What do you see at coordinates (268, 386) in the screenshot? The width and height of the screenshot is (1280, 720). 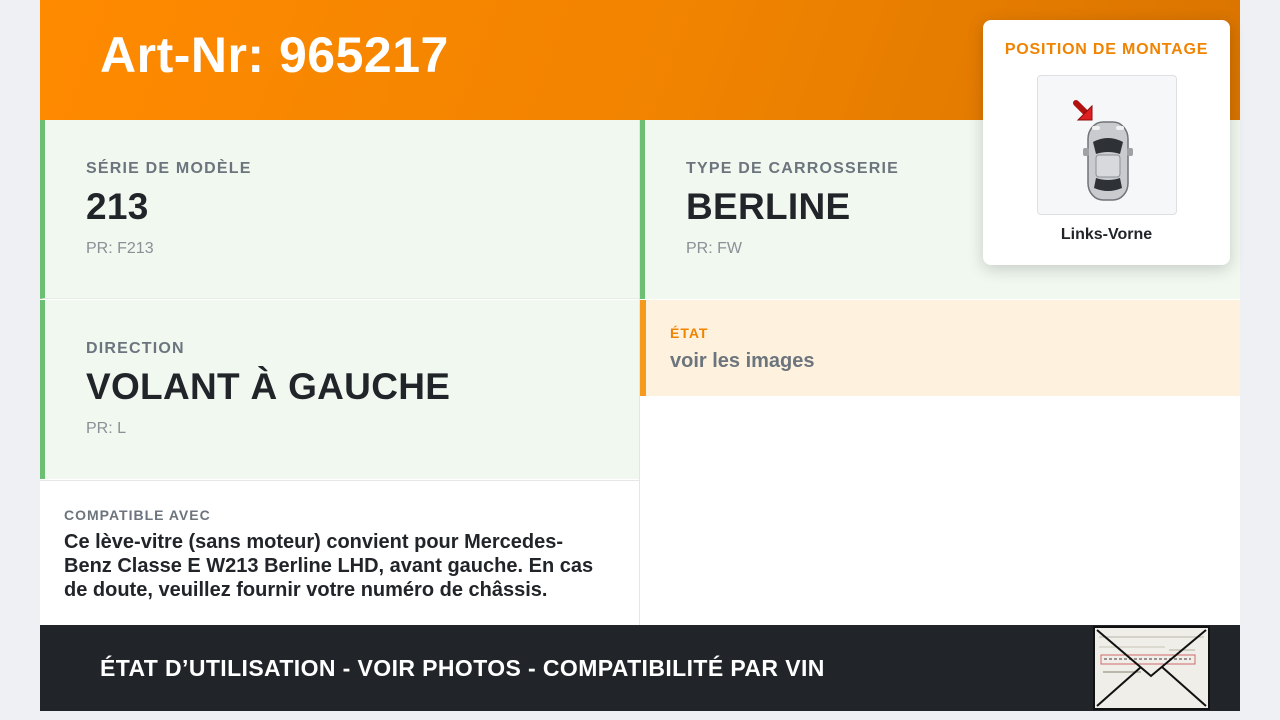 I see `steering-value: VOLANT À GAUCHE` at bounding box center [268, 386].